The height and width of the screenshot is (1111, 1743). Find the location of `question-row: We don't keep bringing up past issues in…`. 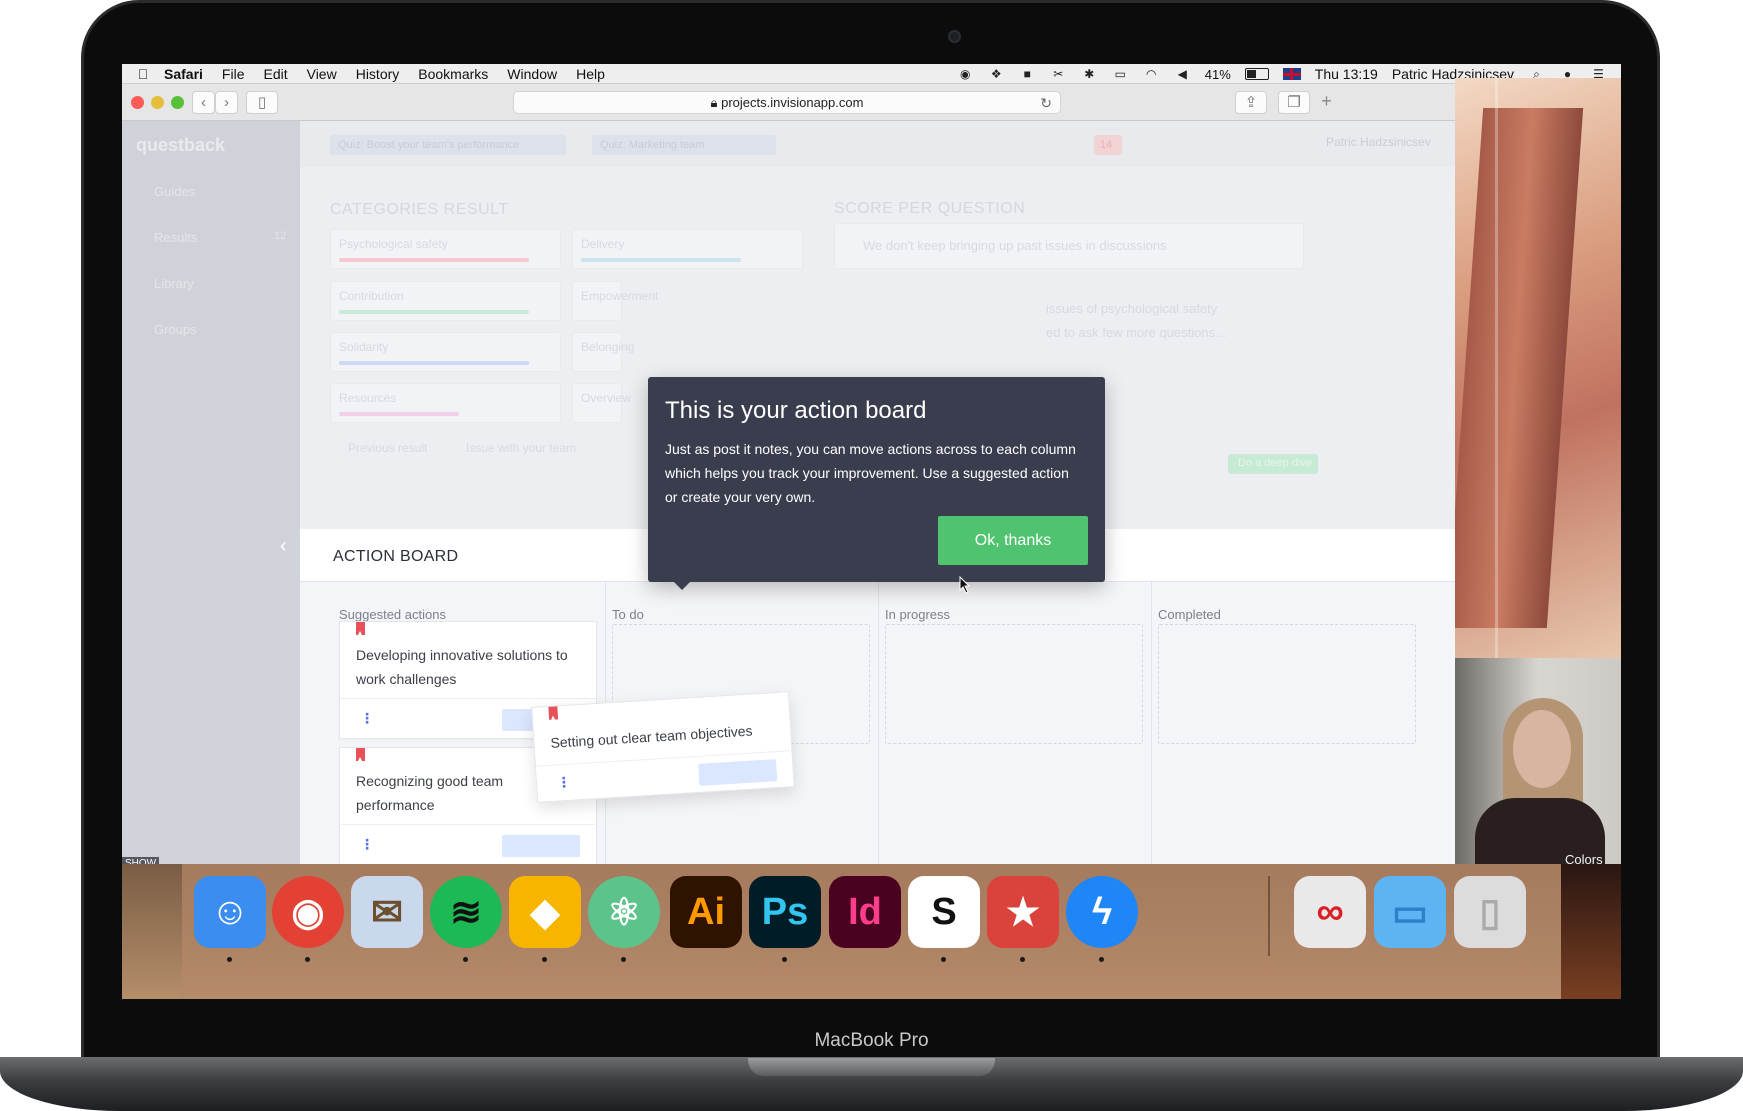

question-row: We don't keep bringing up past issues in… is located at coordinates (1069, 246).